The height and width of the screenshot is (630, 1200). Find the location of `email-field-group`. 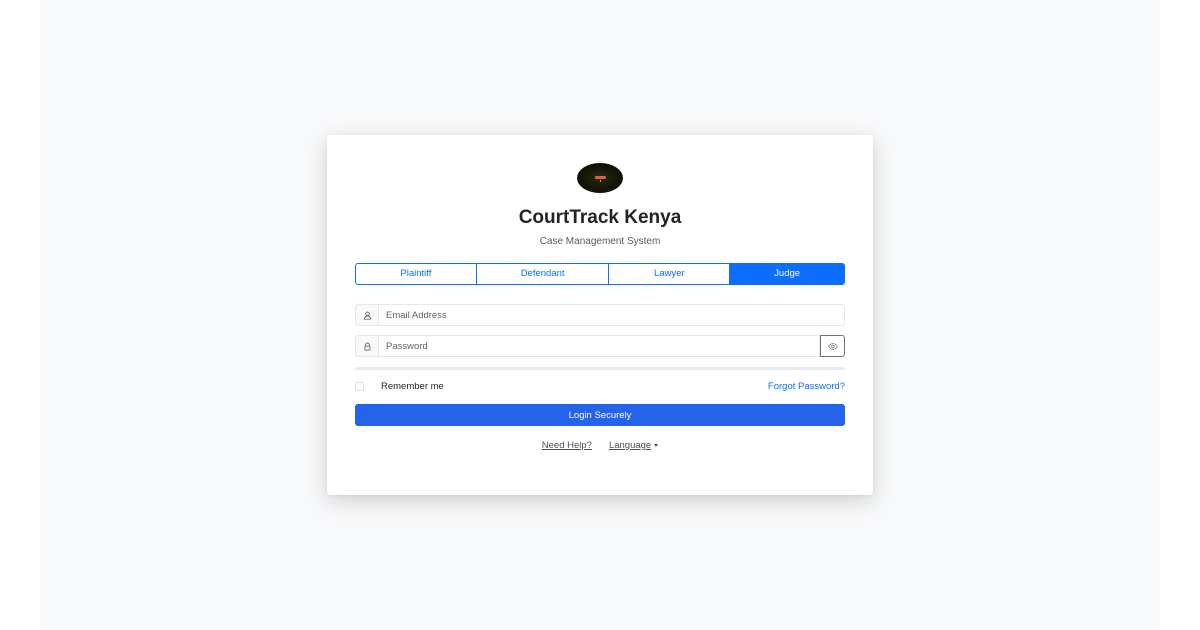

email-field-group is located at coordinates (600, 315).